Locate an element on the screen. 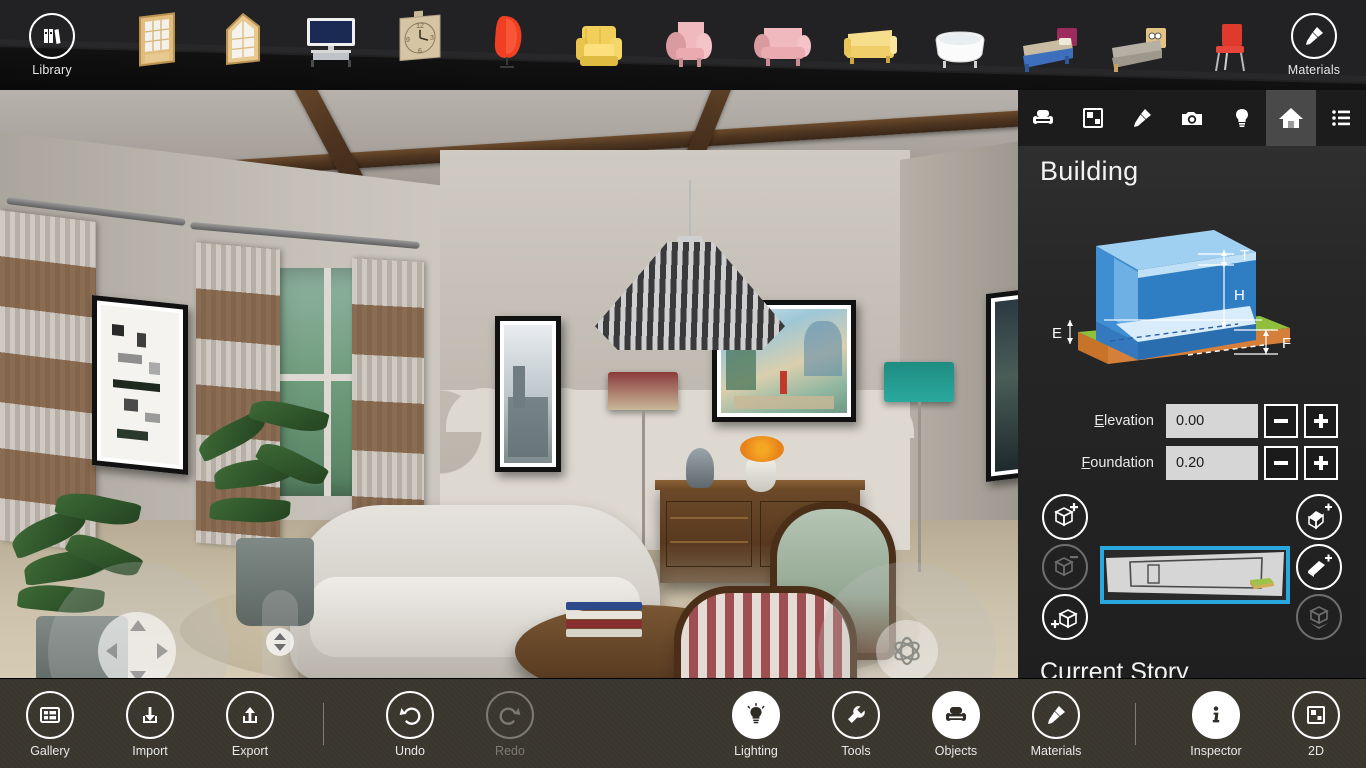 Image resolution: width=1366 pixels, height=768 pixels. gallery-label: Gallery is located at coordinates (50, 750).